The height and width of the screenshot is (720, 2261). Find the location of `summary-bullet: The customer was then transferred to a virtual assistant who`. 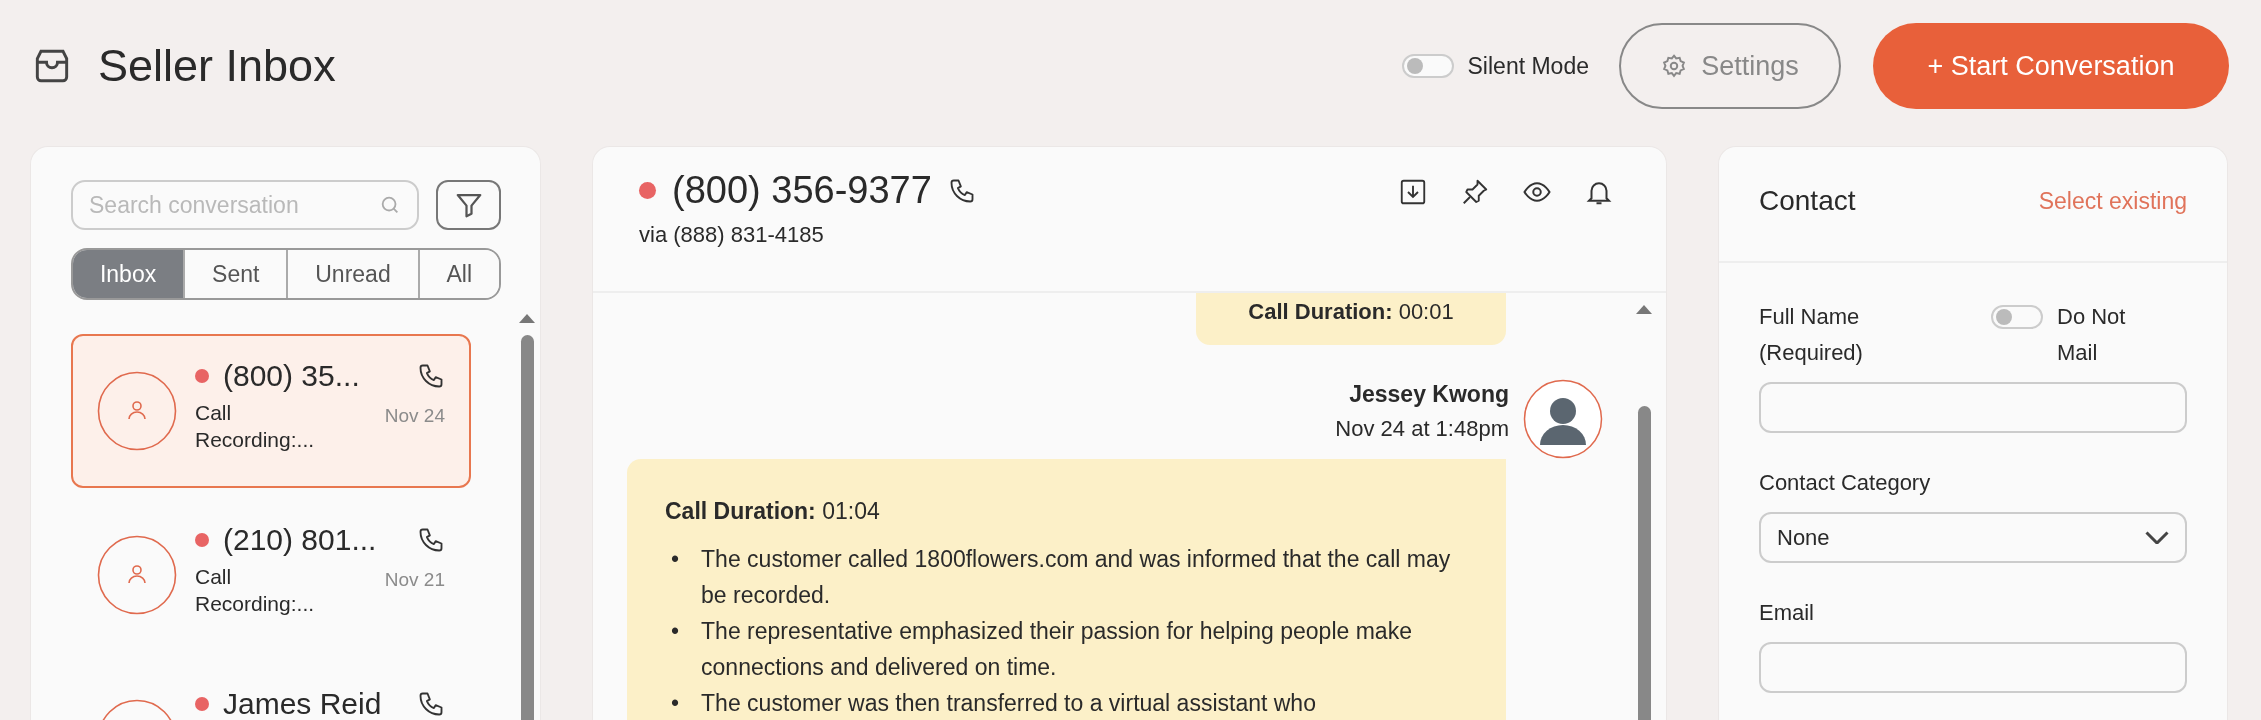

summary-bullet: The customer was then transferred to a virtual assistant who is located at coordinates (1009, 703).